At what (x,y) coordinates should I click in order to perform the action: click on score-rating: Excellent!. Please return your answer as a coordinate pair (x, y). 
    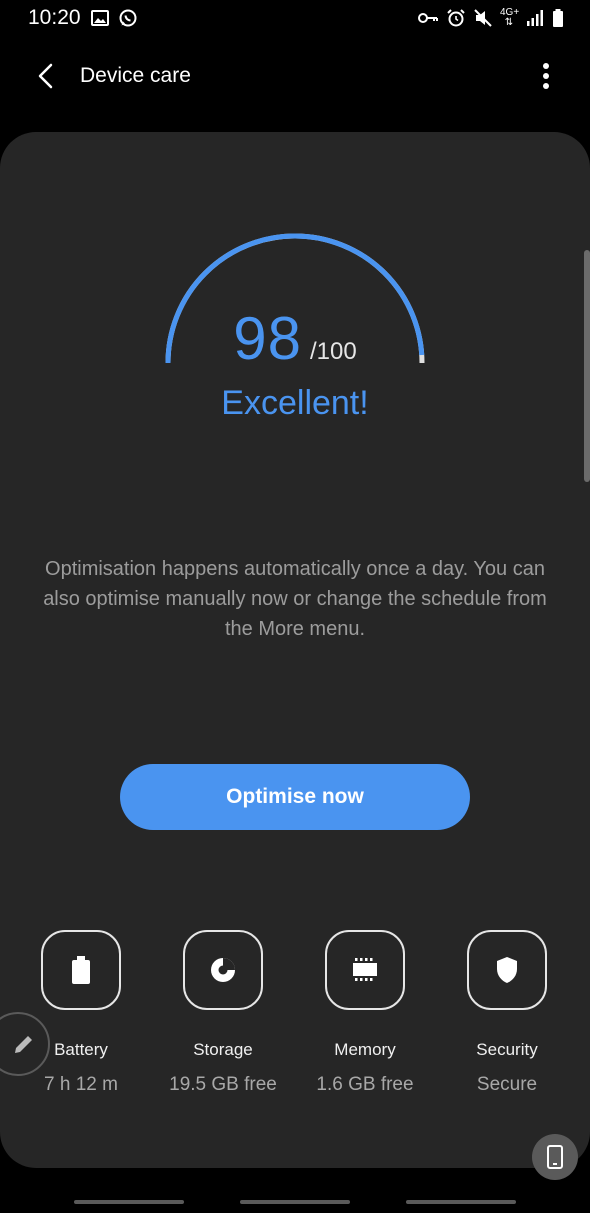
    Looking at the image, I should click on (295, 403).